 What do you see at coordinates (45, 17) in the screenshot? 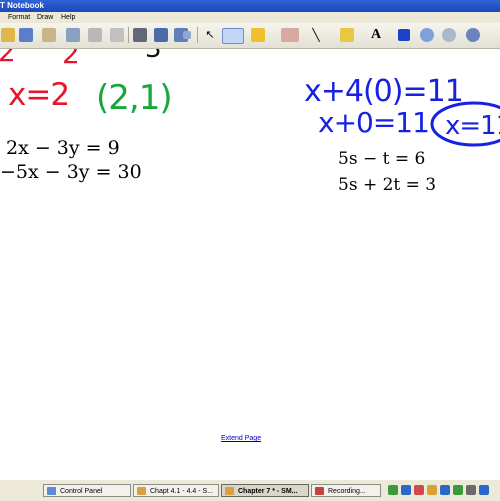
I see `menu-draw: Draw` at bounding box center [45, 17].